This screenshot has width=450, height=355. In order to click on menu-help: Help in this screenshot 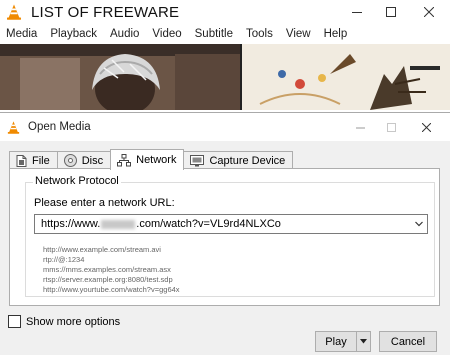, I will do `click(336, 34)`.